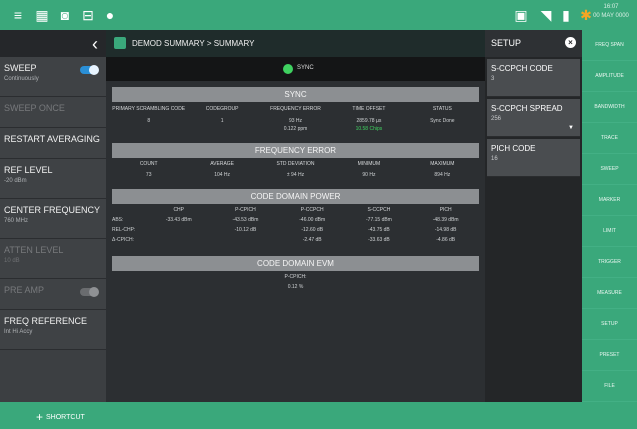 This screenshot has width=637, height=429. What do you see at coordinates (369, 129) in the screenshot?
I see `sync-value2: 10.58 Chips` at bounding box center [369, 129].